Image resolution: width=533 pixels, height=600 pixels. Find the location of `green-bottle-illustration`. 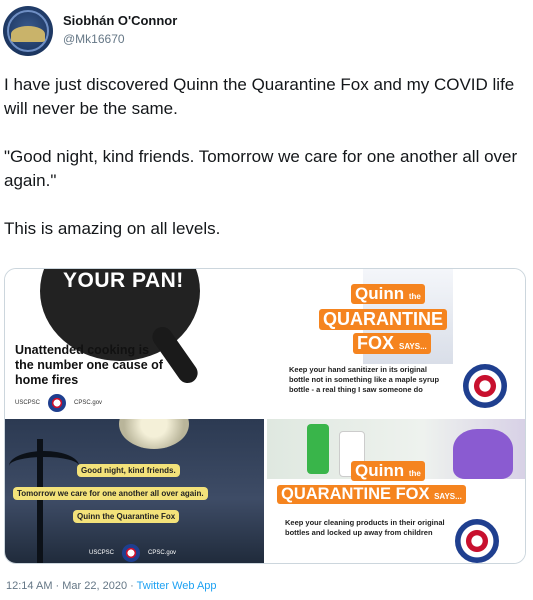

green-bottle-illustration is located at coordinates (318, 449).